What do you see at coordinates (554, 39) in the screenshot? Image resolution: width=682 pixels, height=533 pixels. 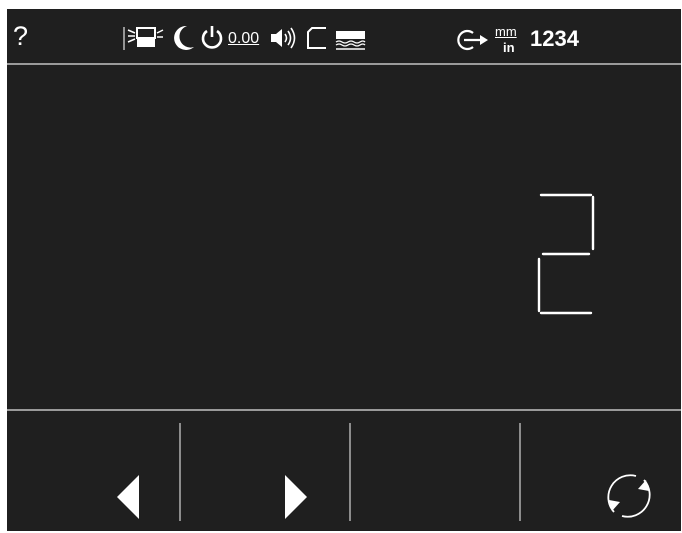 I see `code-value: 1234` at bounding box center [554, 39].